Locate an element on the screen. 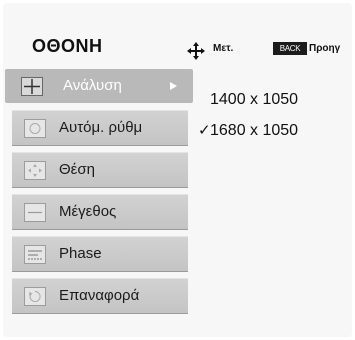  menu-item-phase: Phase is located at coordinates (100, 254).